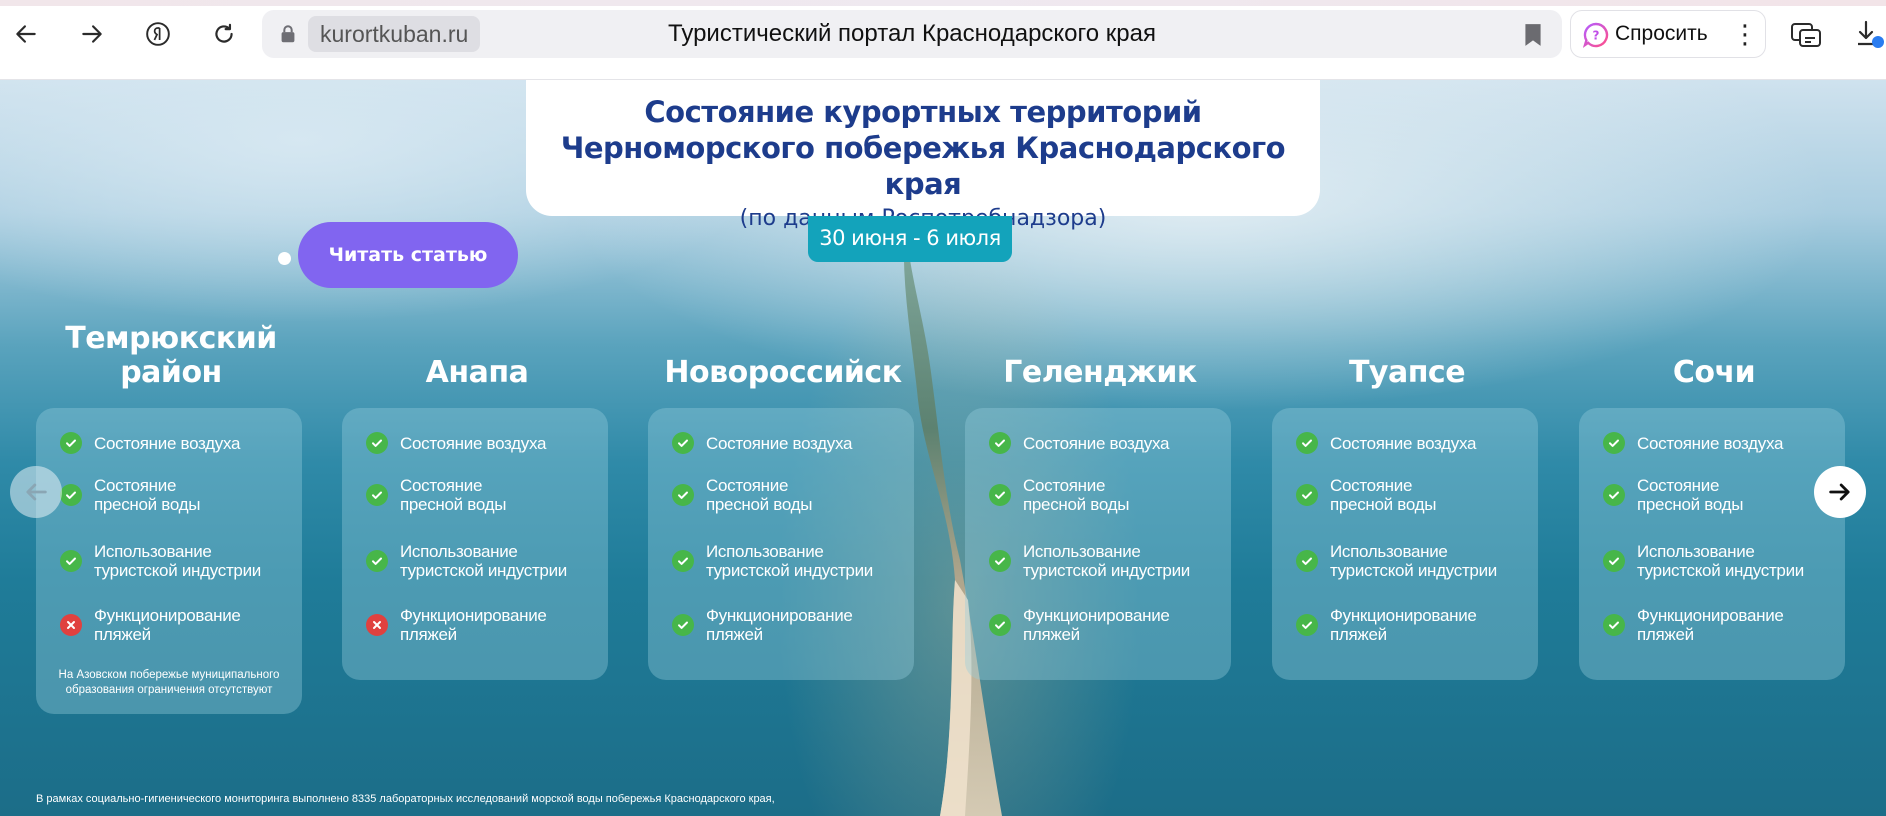 This screenshot has height=816, width=1886. Describe the element at coordinates (1661, 33) in the screenshot. I see `ask-label: Спросить` at that location.